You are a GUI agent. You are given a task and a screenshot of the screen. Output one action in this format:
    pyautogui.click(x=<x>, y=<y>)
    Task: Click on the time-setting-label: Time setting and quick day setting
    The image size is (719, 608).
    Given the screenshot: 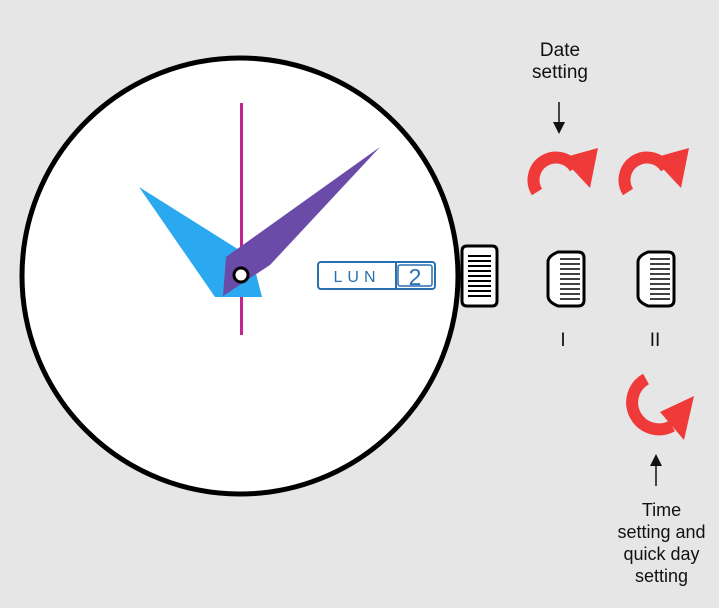 What is the action you would take?
    pyautogui.click(x=661, y=543)
    